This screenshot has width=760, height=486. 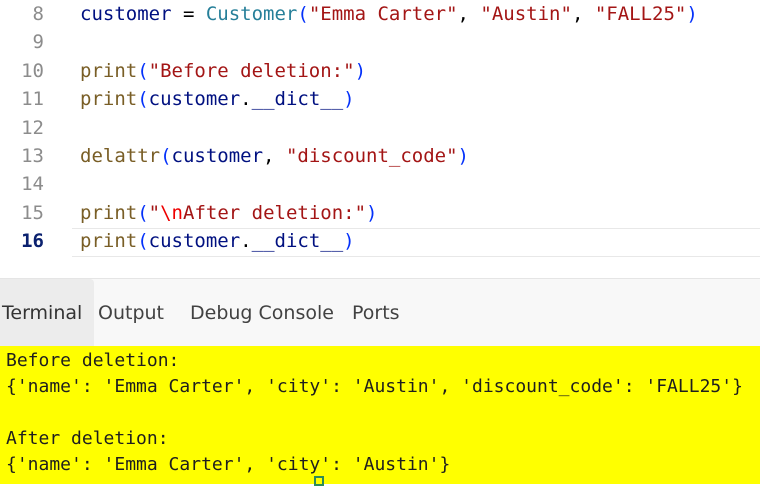 What do you see at coordinates (376, 313) in the screenshot?
I see `tab-ports: Ports` at bounding box center [376, 313].